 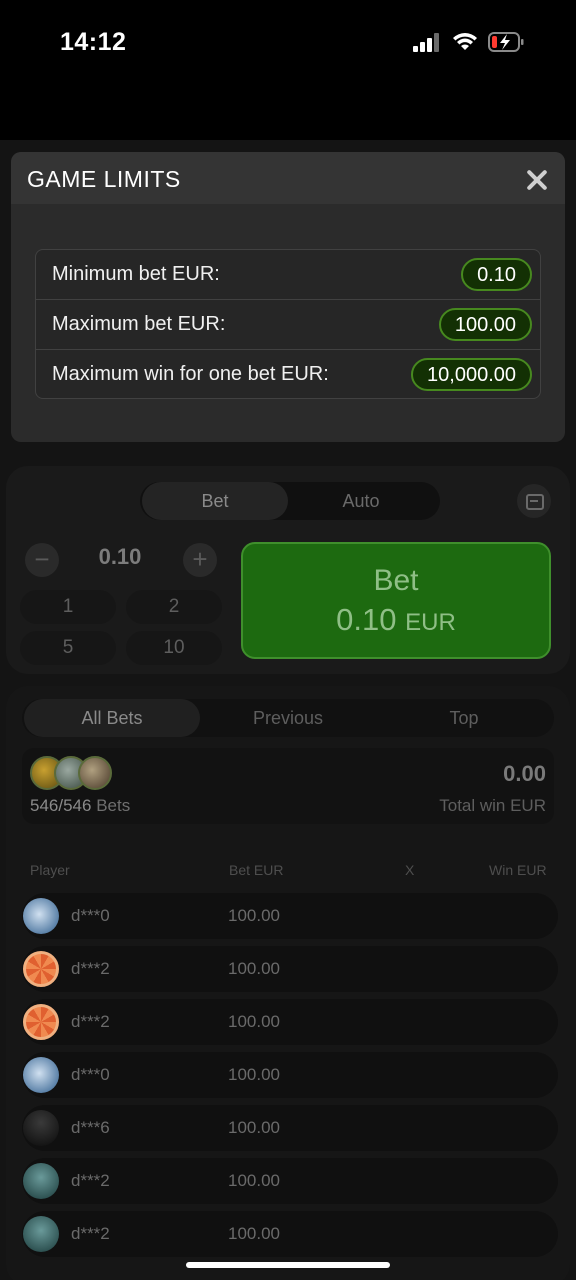 I want to click on decrease-bet-button: −, so click(x=42, y=560).